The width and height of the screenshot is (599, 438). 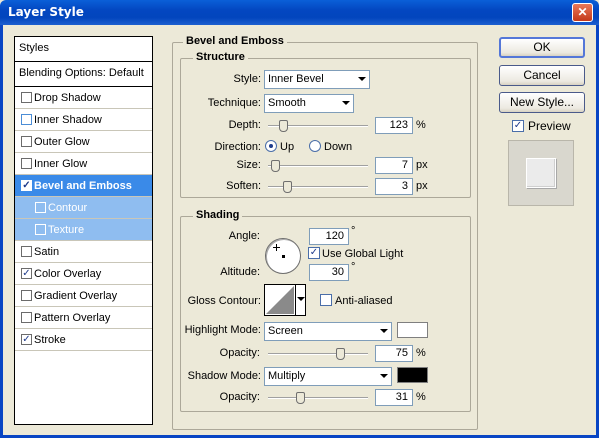 I want to click on gloss-contour-picker, so click(x=285, y=300).